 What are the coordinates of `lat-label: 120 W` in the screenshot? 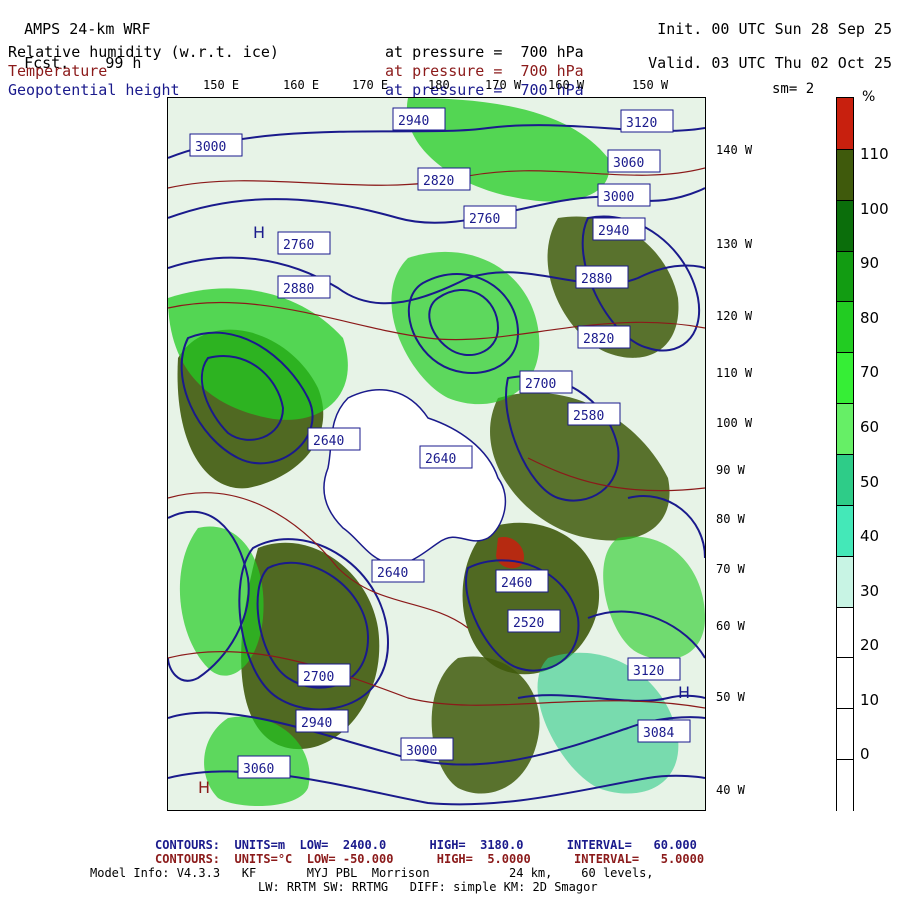 It's located at (734, 316).